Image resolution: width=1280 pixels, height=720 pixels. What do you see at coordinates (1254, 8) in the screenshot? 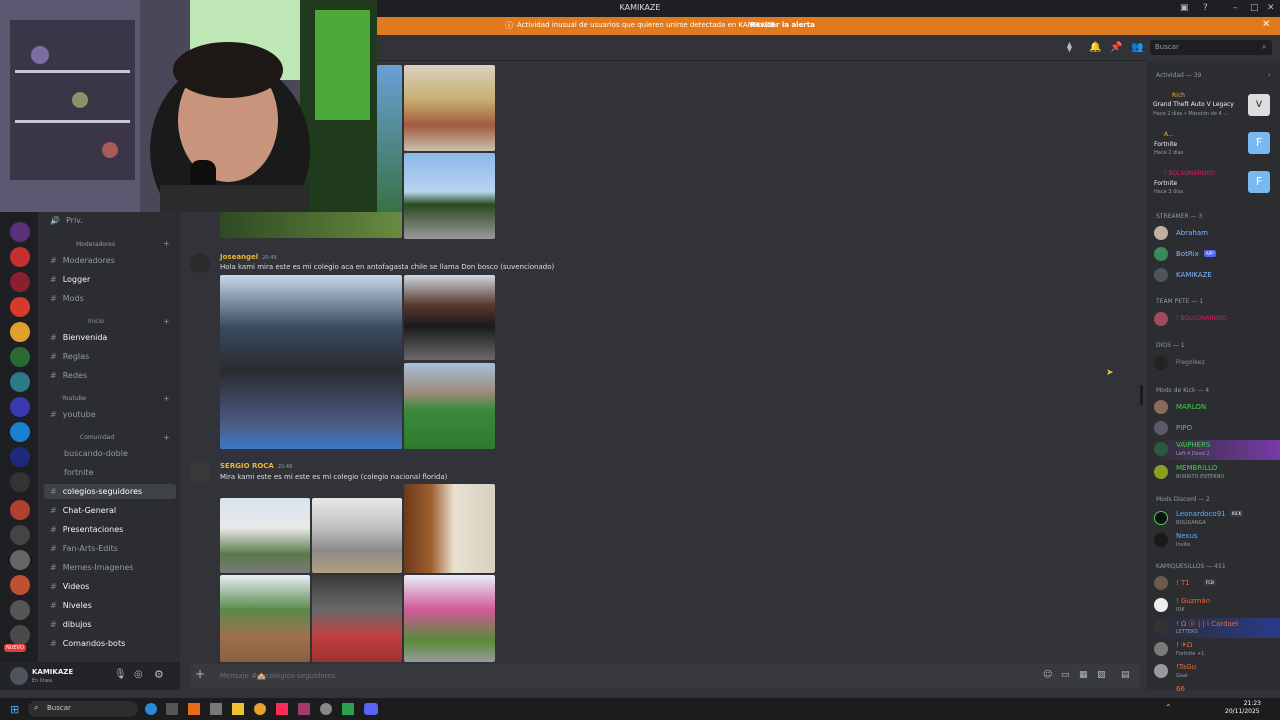
I see `maximize-button: □` at bounding box center [1254, 8].